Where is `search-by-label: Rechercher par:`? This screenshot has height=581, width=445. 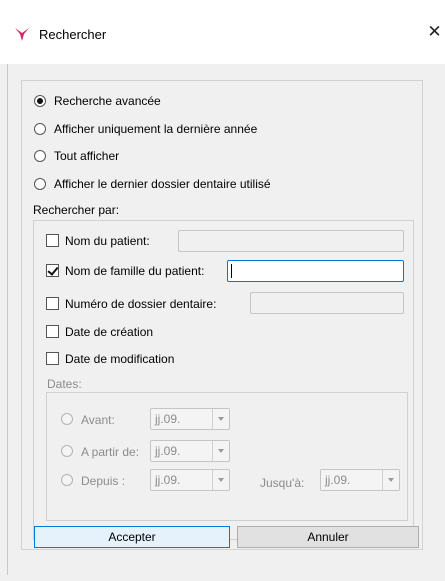
search-by-label: Rechercher par: is located at coordinates (76, 210).